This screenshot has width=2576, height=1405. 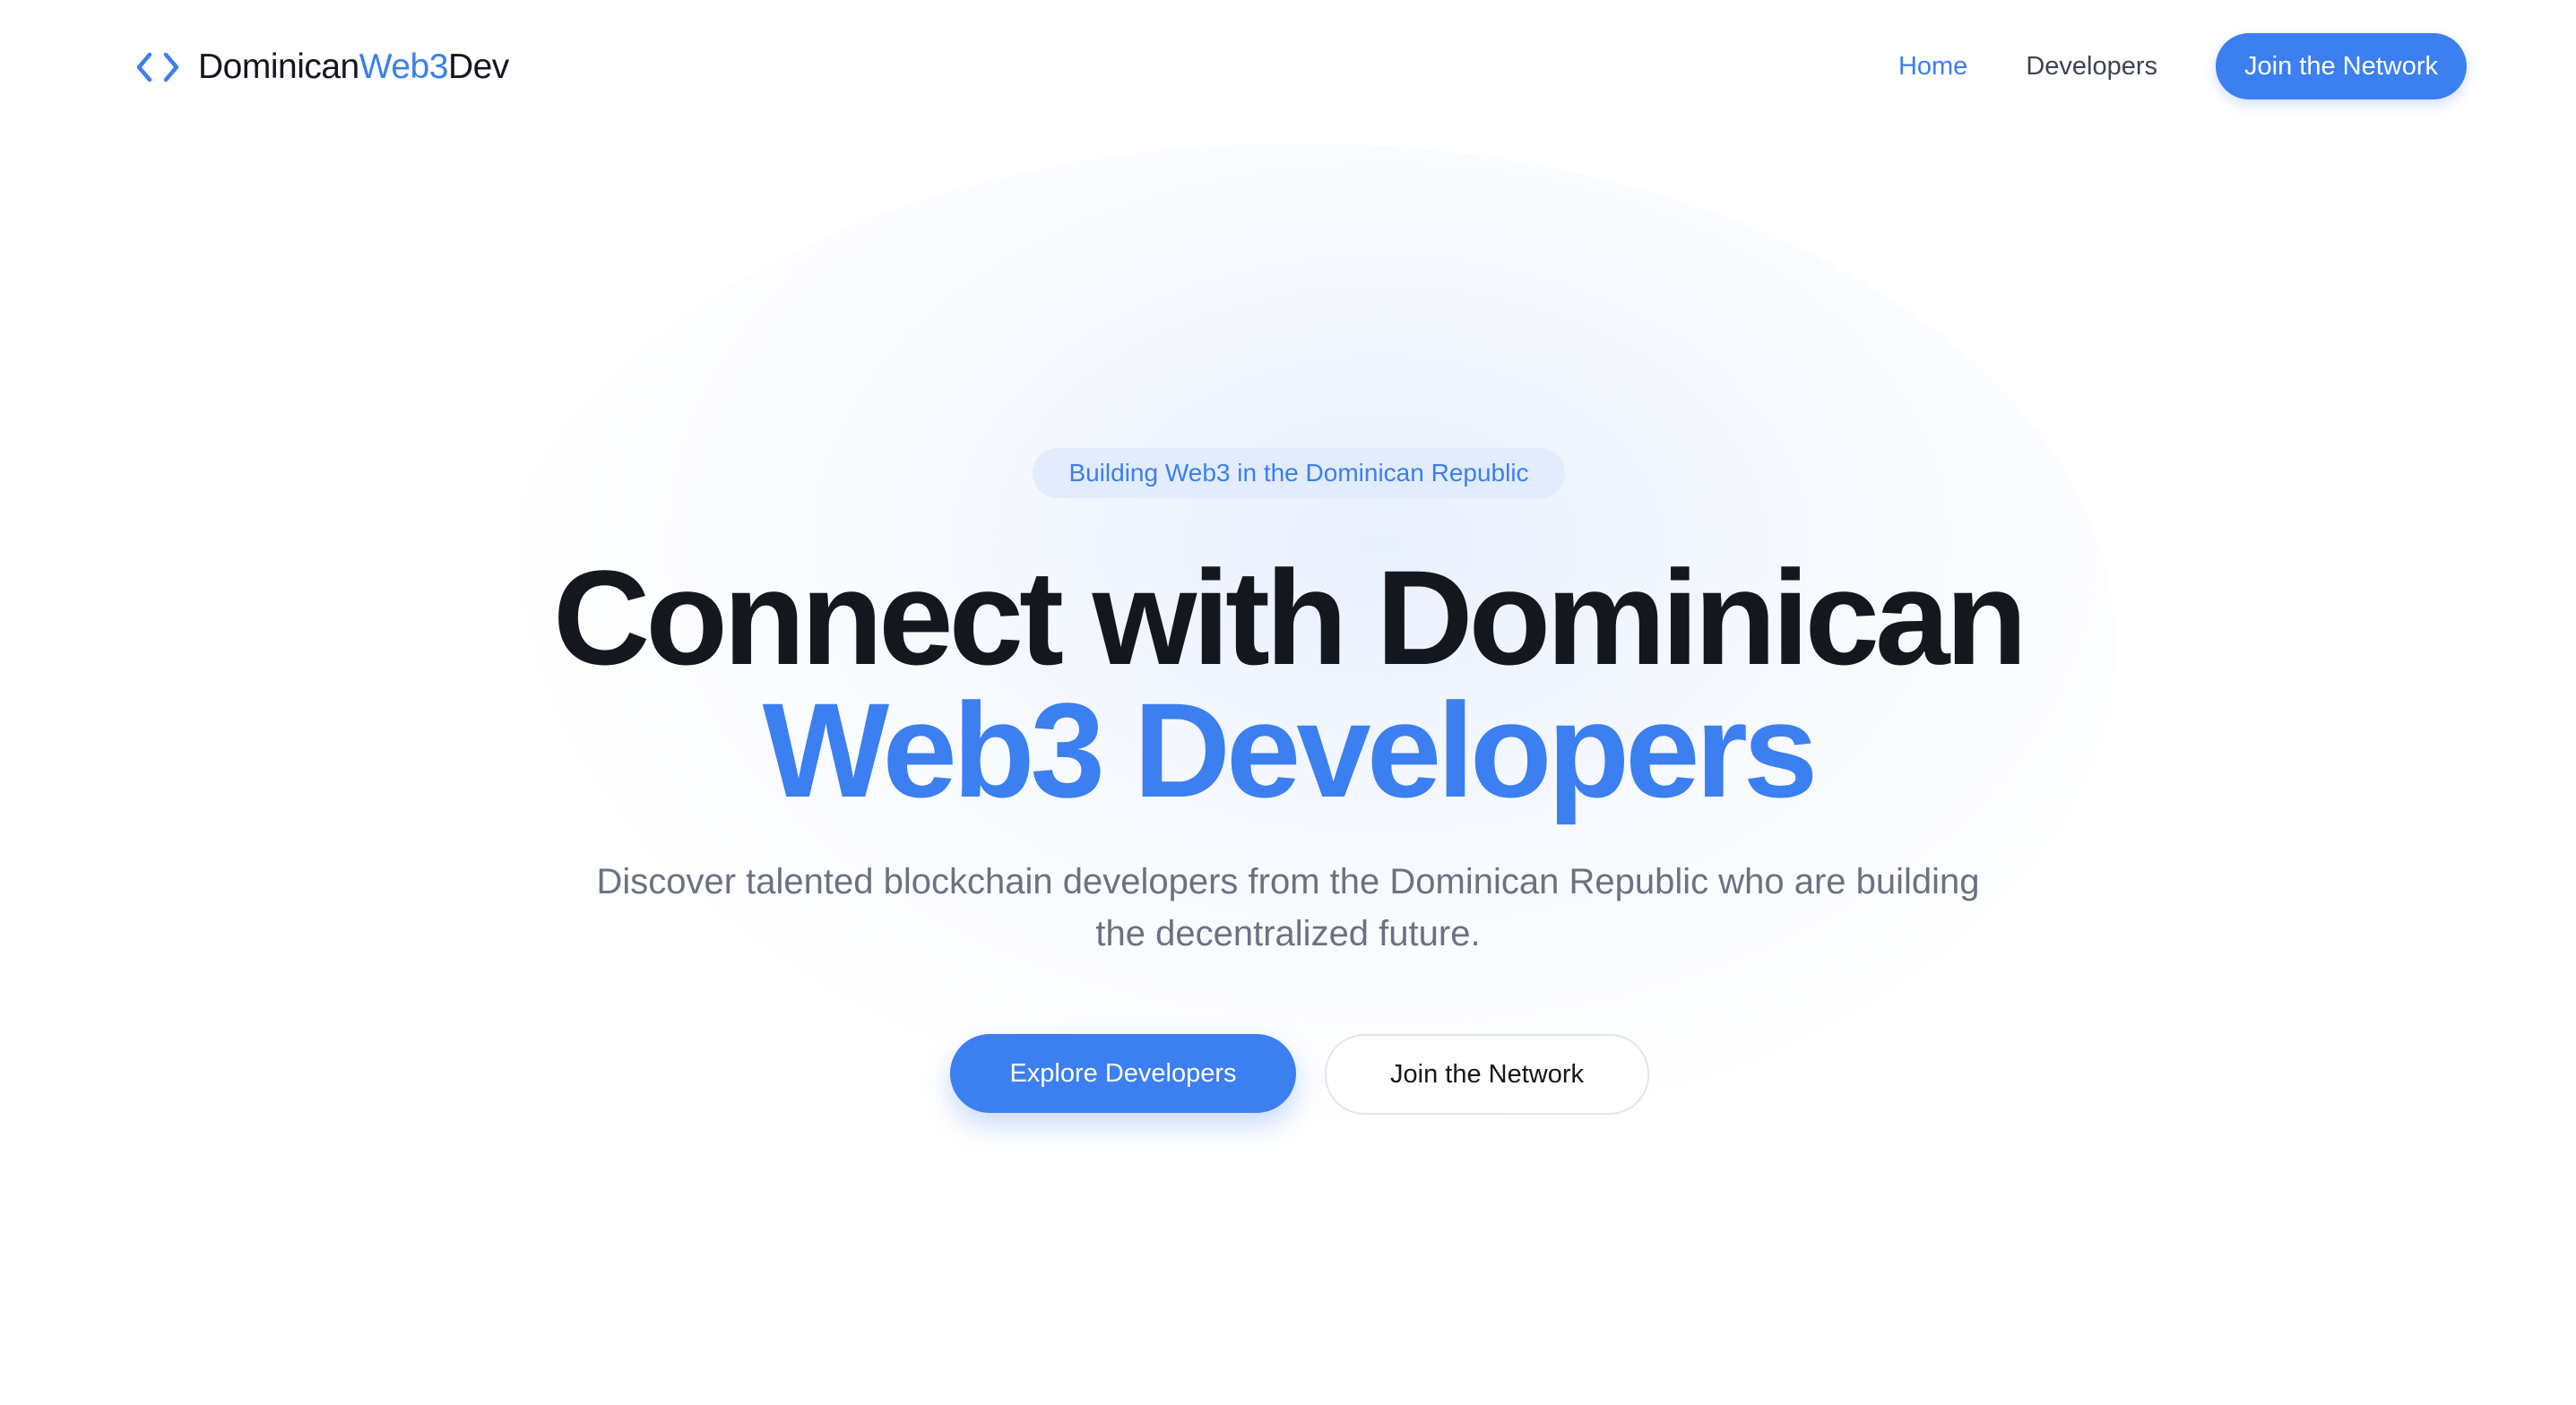 What do you see at coordinates (1487, 1075) in the screenshot?
I see `join-network-button: Join the Network` at bounding box center [1487, 1075].